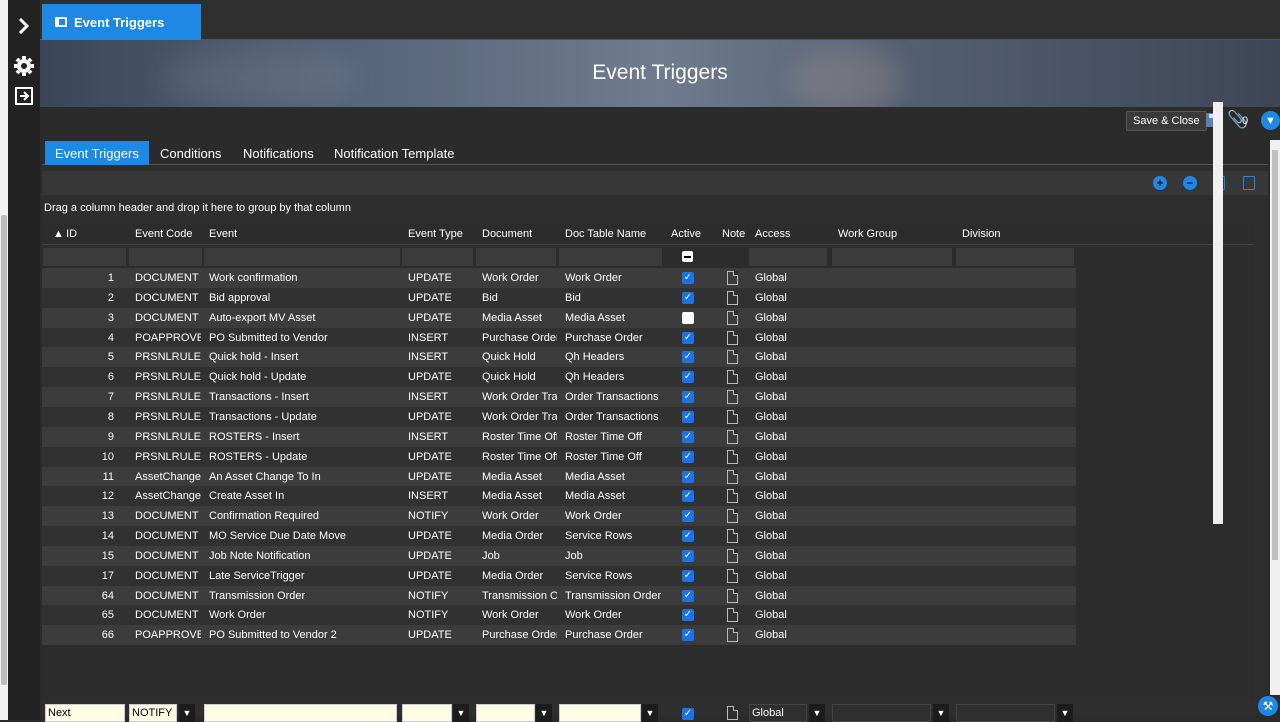 The height and width of the screenshot is (722, 1280). What do you see at coordinates (688, 317) in the screenshot?
I see `active-checkbox` at bounding box center [688, 317].